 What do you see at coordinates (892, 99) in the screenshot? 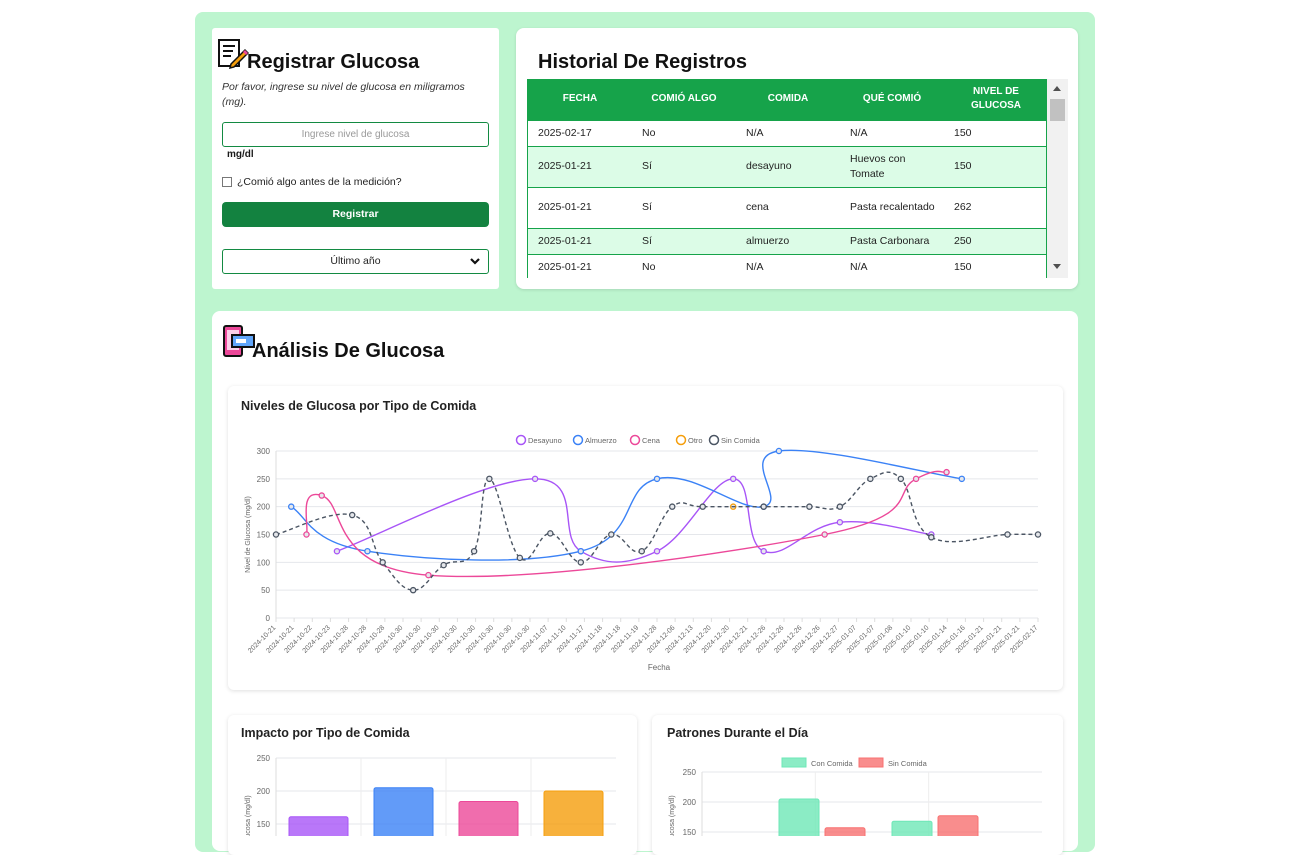
I see `col-header-que-comio: QUÉ COMIÓ` at bounding box center [892, 99].